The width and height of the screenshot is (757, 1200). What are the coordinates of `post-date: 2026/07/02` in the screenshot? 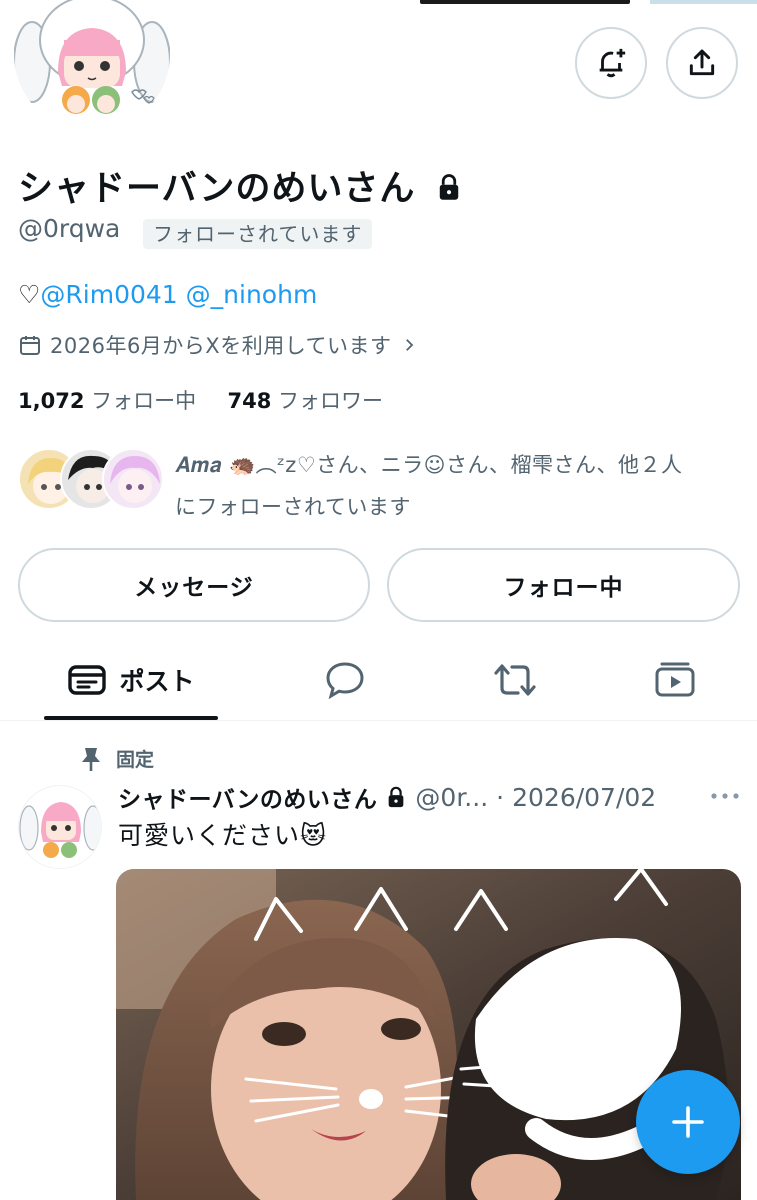 It's located at (584, 797).